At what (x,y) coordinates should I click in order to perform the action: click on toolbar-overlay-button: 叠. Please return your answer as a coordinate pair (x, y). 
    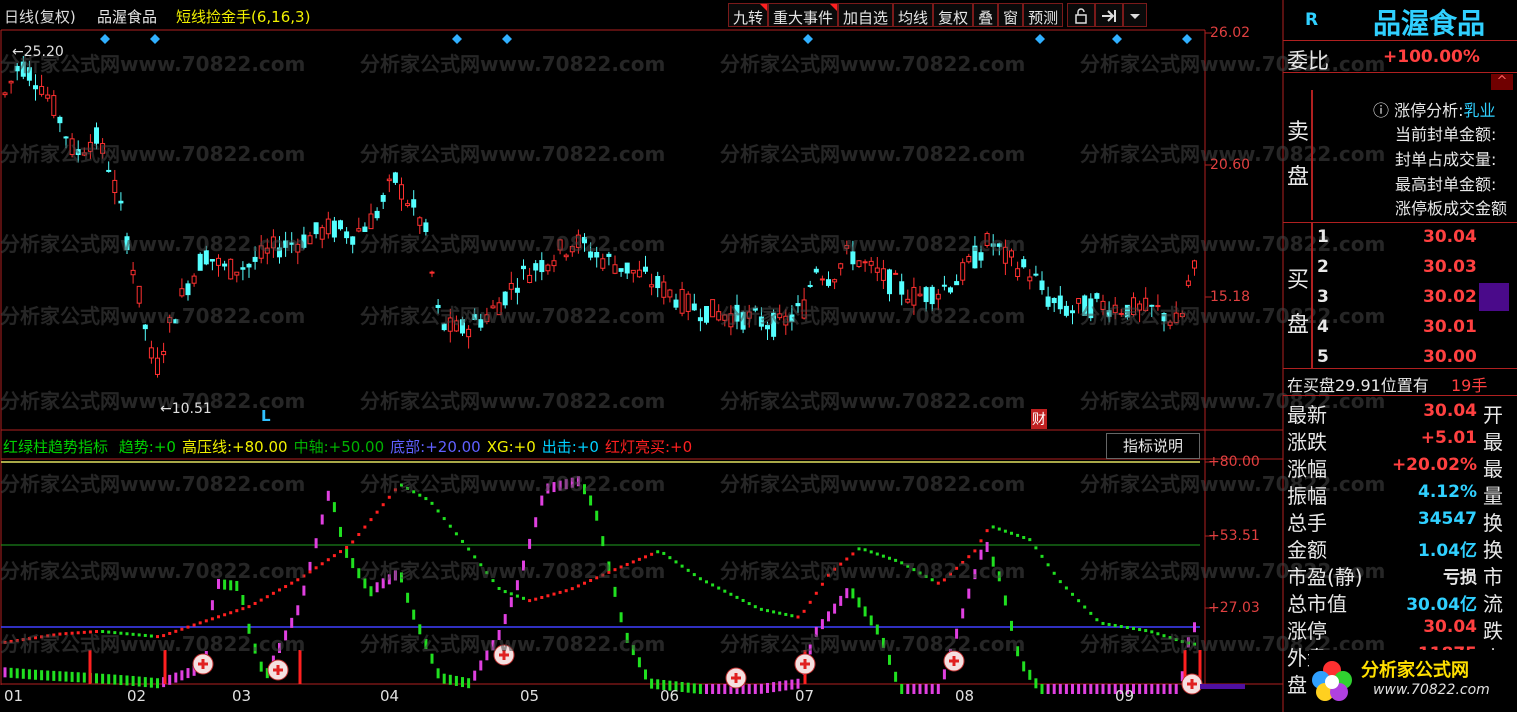
    Looking at the image, I should click on (986, 15).